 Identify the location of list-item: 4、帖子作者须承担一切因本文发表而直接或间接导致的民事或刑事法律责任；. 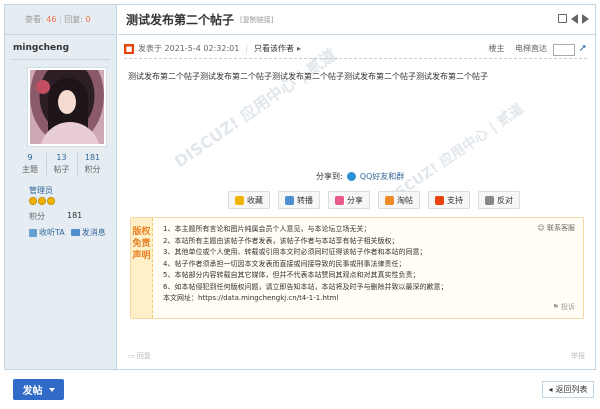
(284, 263).